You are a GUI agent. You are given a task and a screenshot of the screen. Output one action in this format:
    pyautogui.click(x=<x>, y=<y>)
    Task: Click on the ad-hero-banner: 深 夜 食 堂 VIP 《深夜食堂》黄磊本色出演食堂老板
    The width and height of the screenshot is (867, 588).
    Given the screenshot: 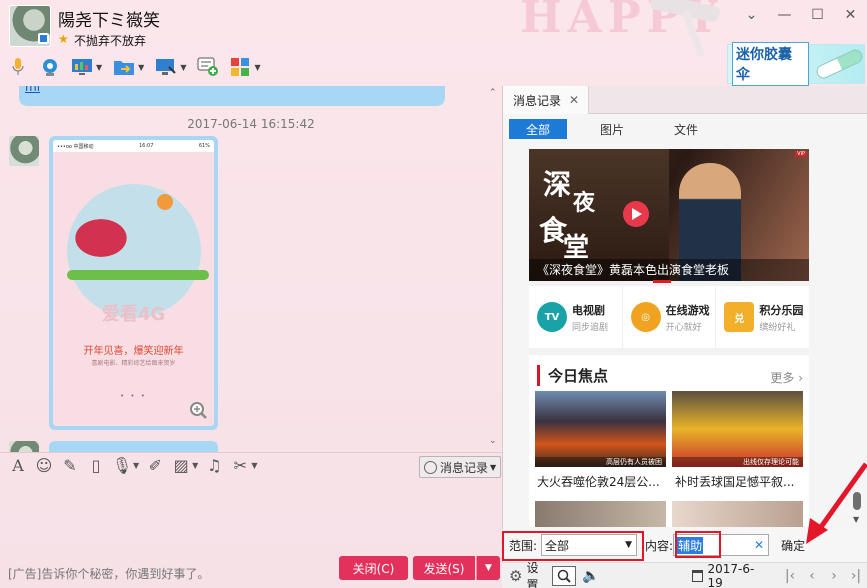 What is the action you would take?
    pyautogui.click(x=669, y=216)
    